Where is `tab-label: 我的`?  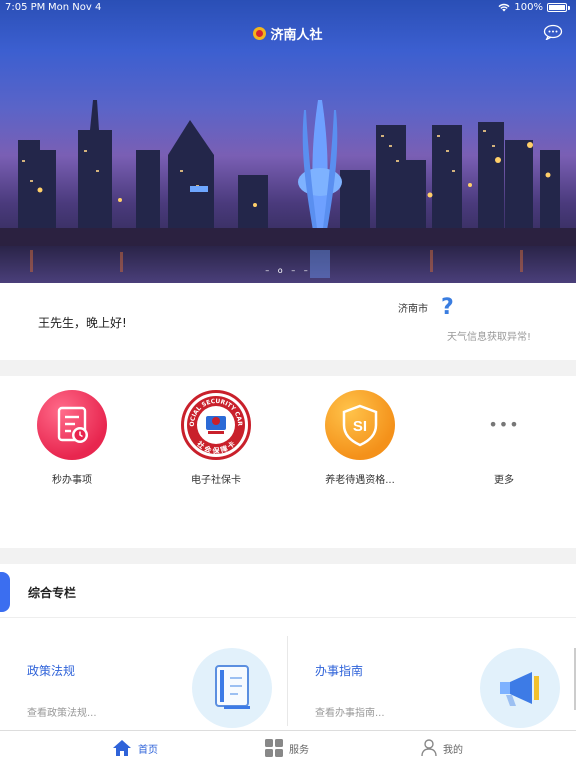 tab-label: 我的 is located at coordinates (453, 750).